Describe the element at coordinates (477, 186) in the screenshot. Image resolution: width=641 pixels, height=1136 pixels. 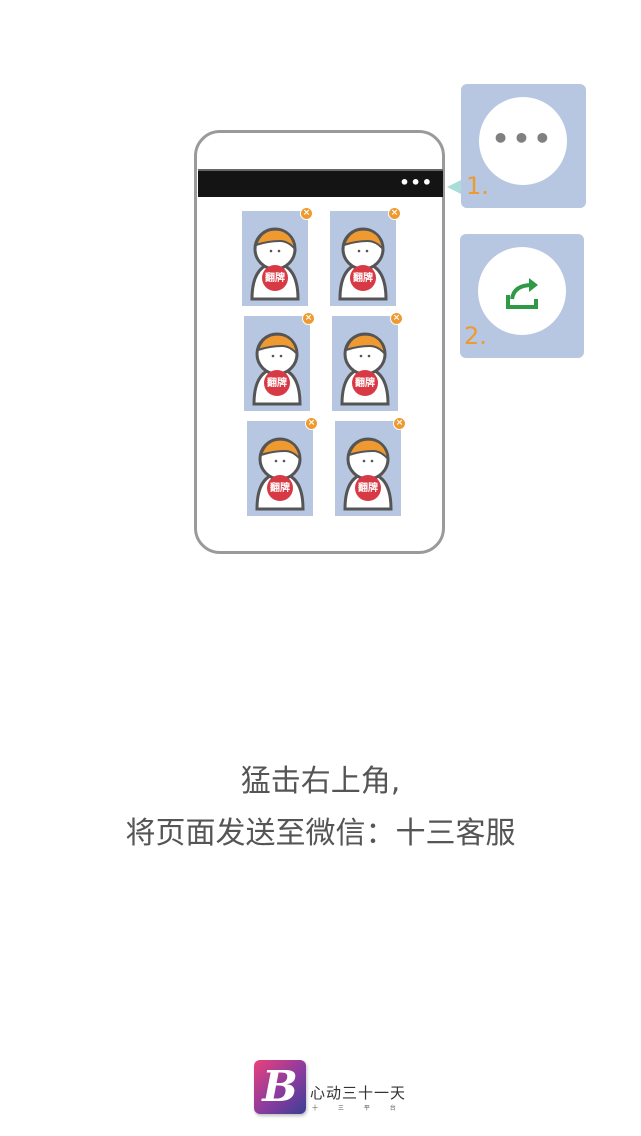
I see `step-1-number: 1.` at that location.